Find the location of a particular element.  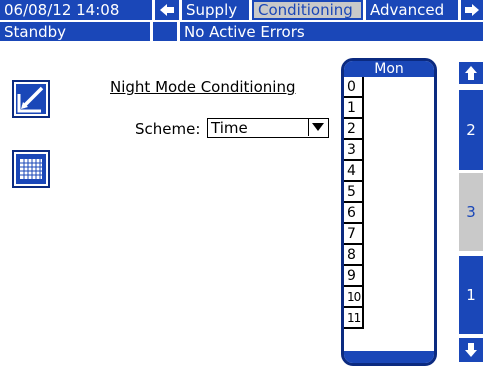

error-bar: No Active Errors is located at coordinates (331, 31).